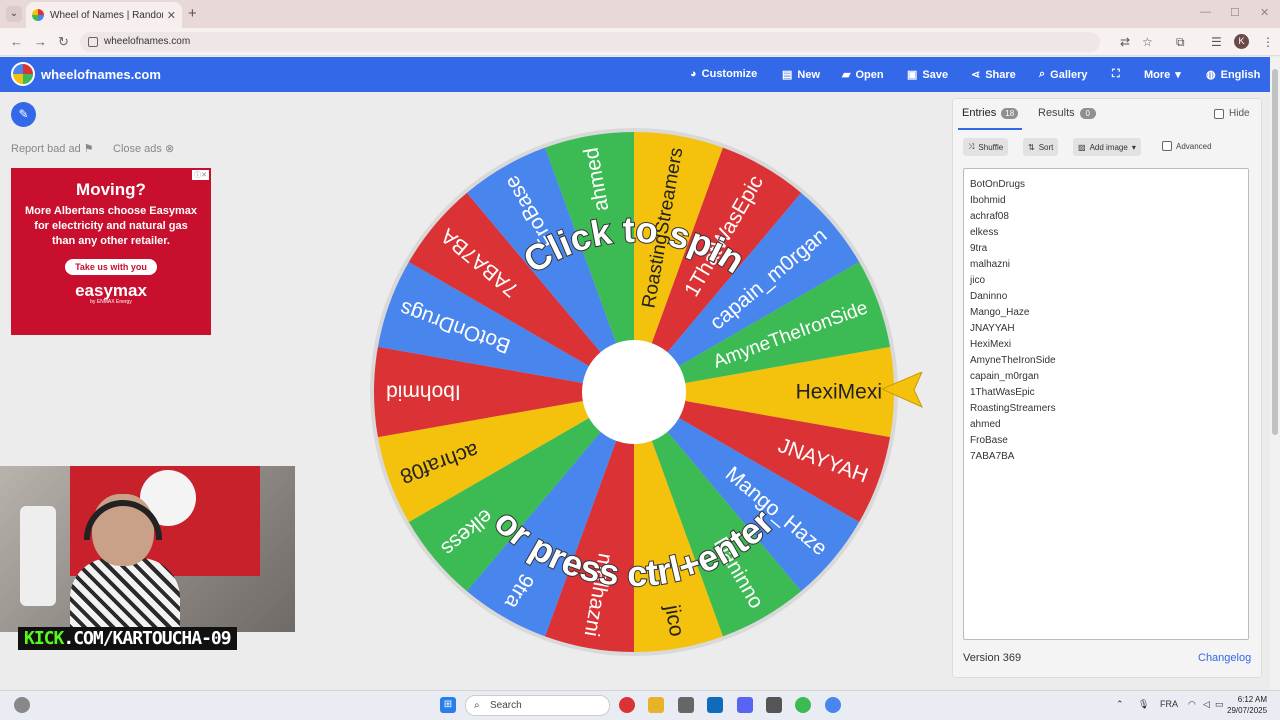 The height and width of the screenshot is (720, 1280). Describe the element at coordinates (22, 705) in the screenshot. I see `widgets-icon` at that location.